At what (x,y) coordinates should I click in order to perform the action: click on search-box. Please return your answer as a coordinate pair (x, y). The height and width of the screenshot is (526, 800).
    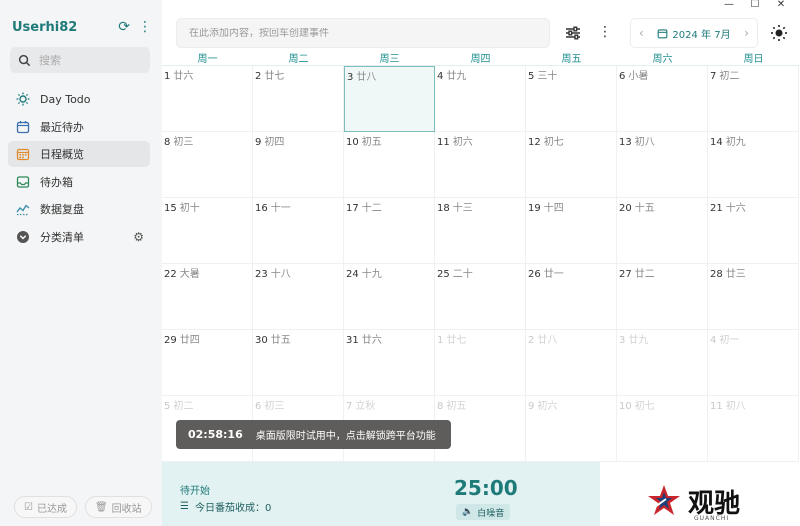
    Looking at the image, I should click on (80, 60).